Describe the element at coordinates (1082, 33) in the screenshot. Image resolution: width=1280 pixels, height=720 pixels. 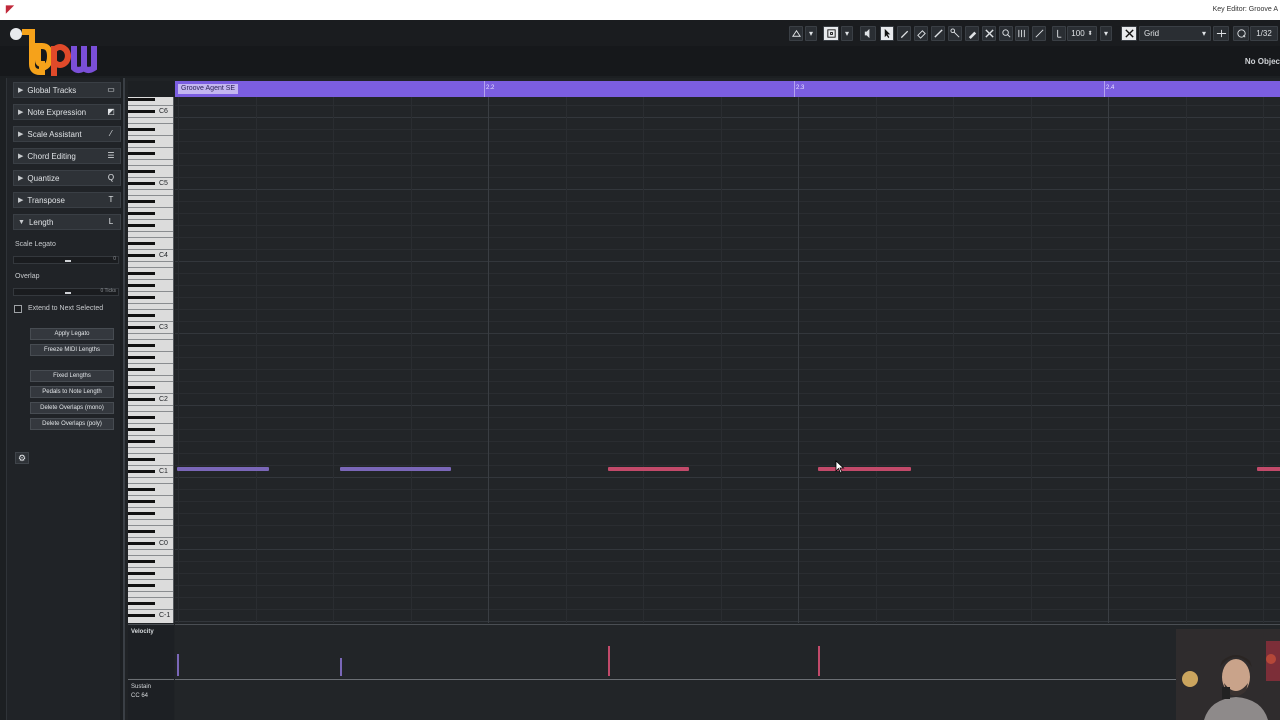
I see `insert-velocity-field: 100 ⬍` at that location.